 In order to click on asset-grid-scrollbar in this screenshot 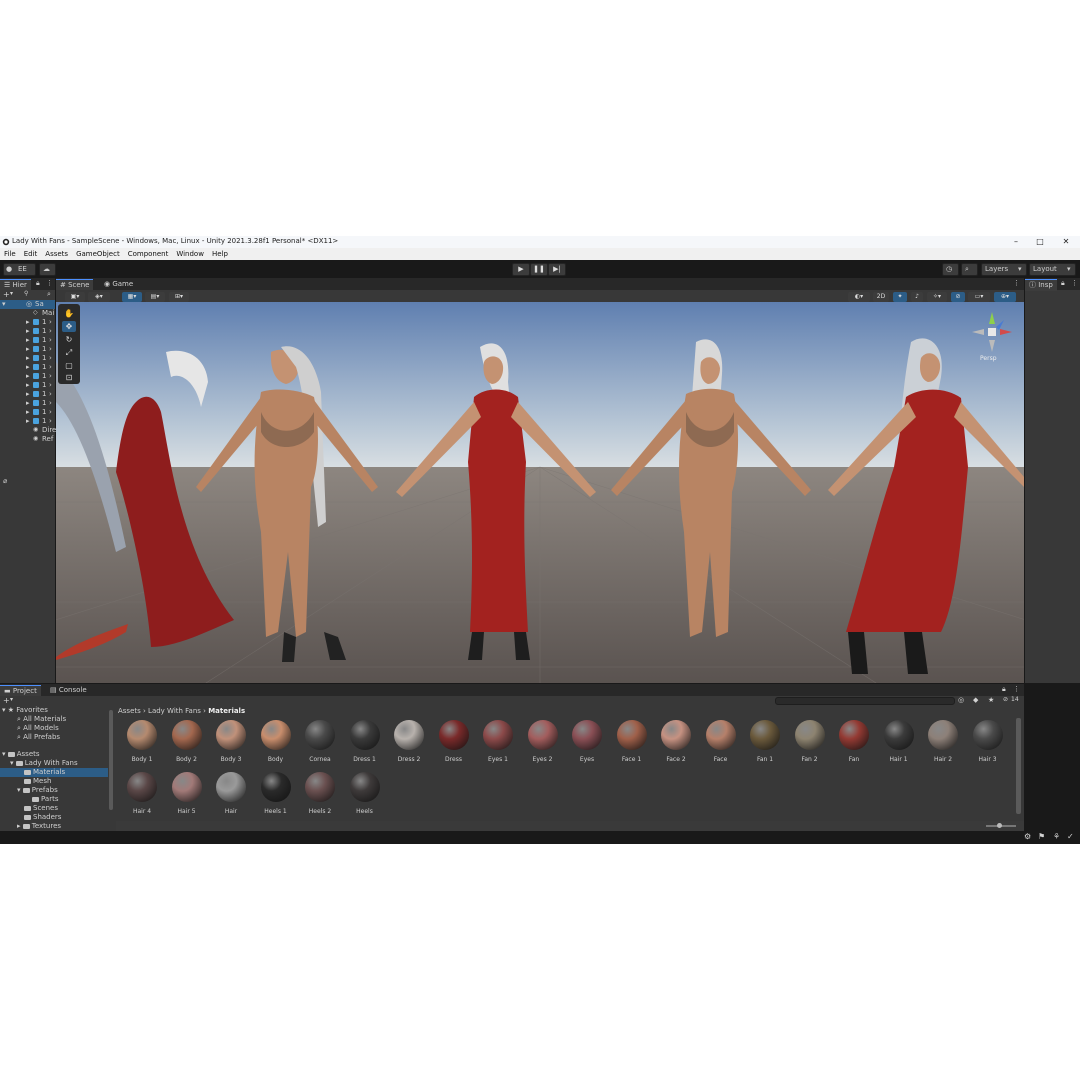, I will do `click(1018, 766)`.